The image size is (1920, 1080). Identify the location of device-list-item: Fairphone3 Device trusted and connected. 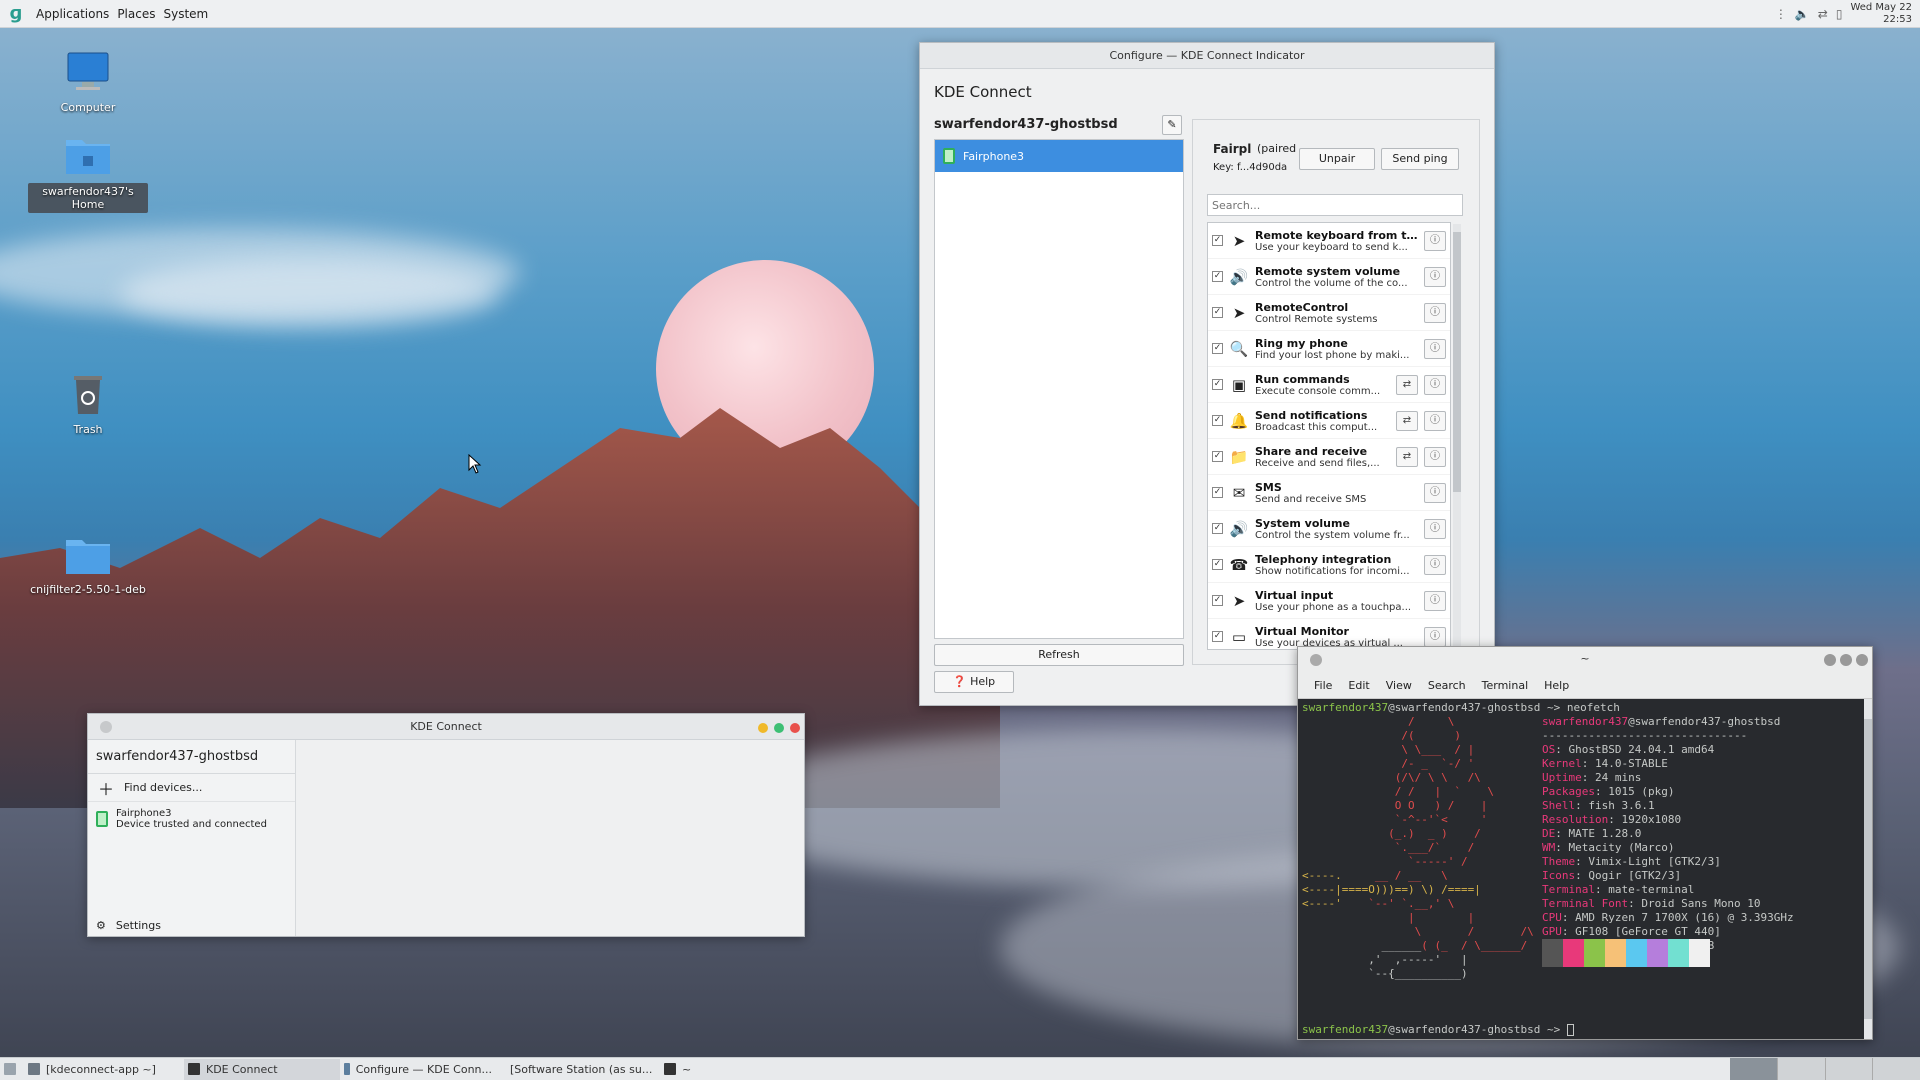
(191, 819).